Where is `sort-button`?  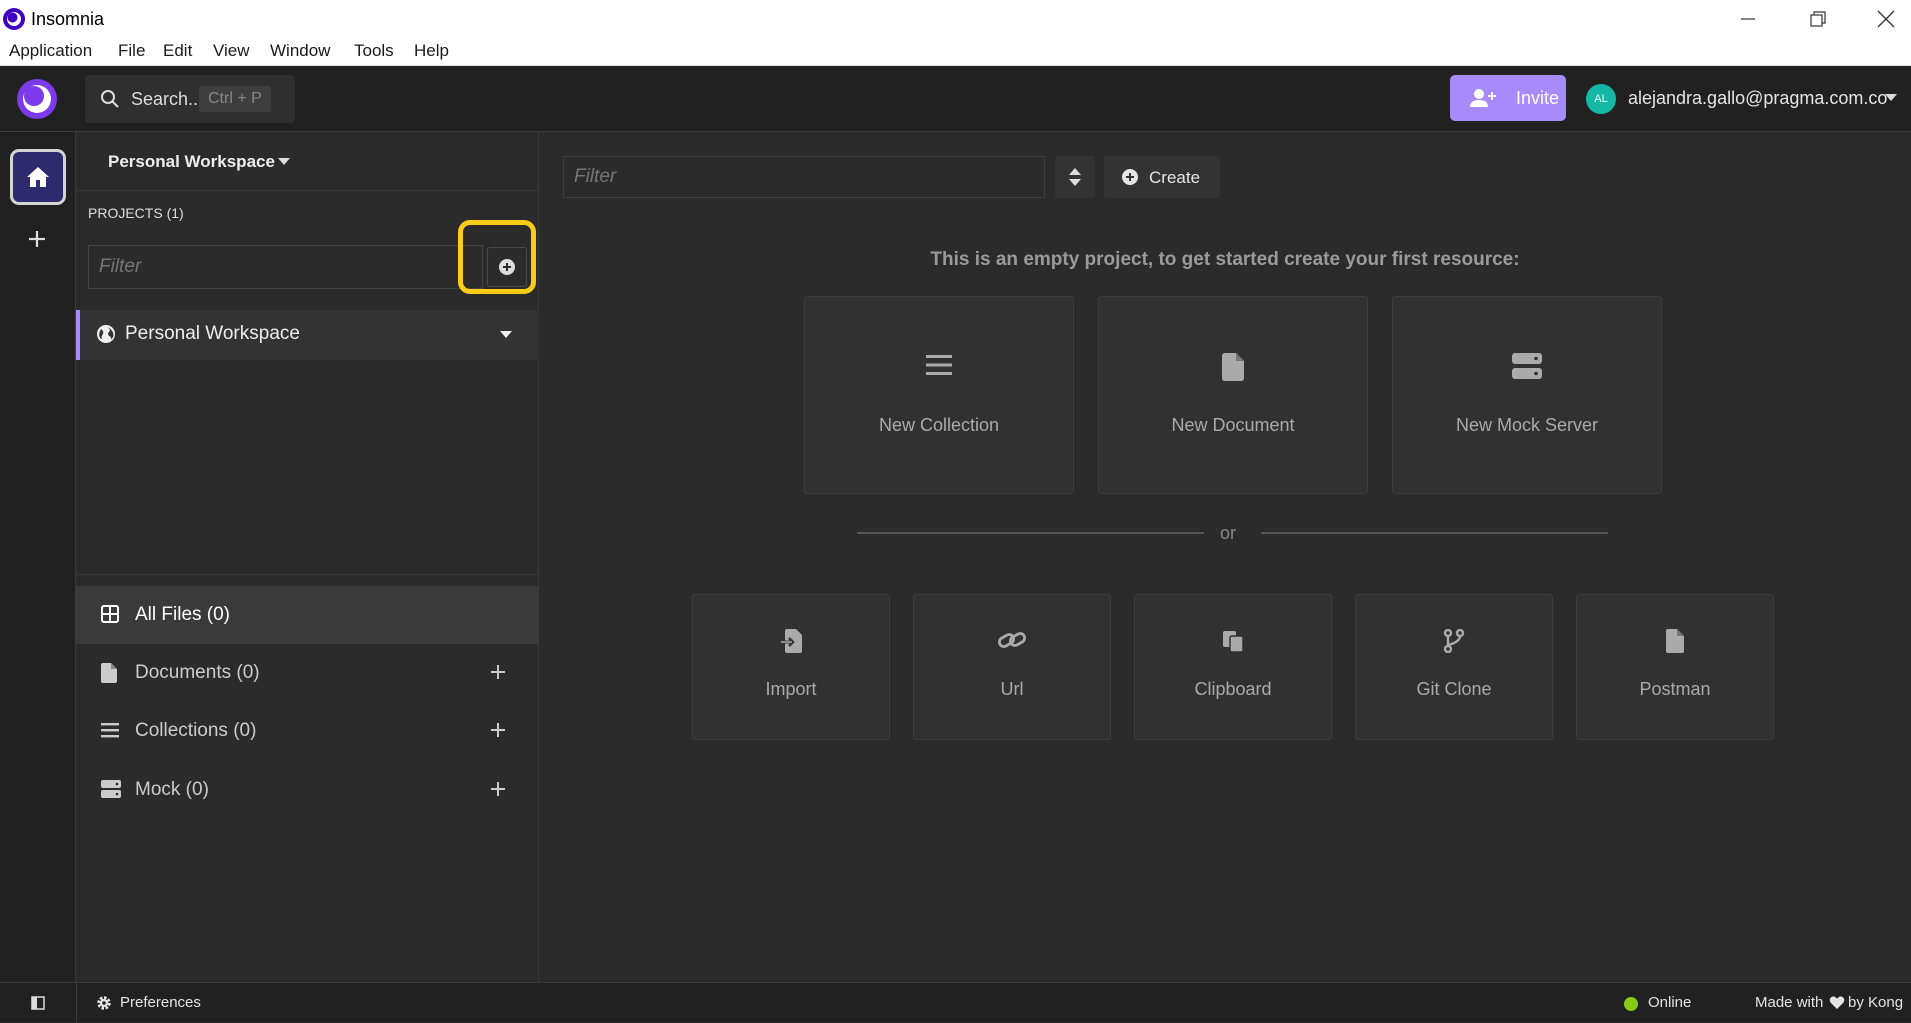 sort-button is located at coordinates (1075, 177).